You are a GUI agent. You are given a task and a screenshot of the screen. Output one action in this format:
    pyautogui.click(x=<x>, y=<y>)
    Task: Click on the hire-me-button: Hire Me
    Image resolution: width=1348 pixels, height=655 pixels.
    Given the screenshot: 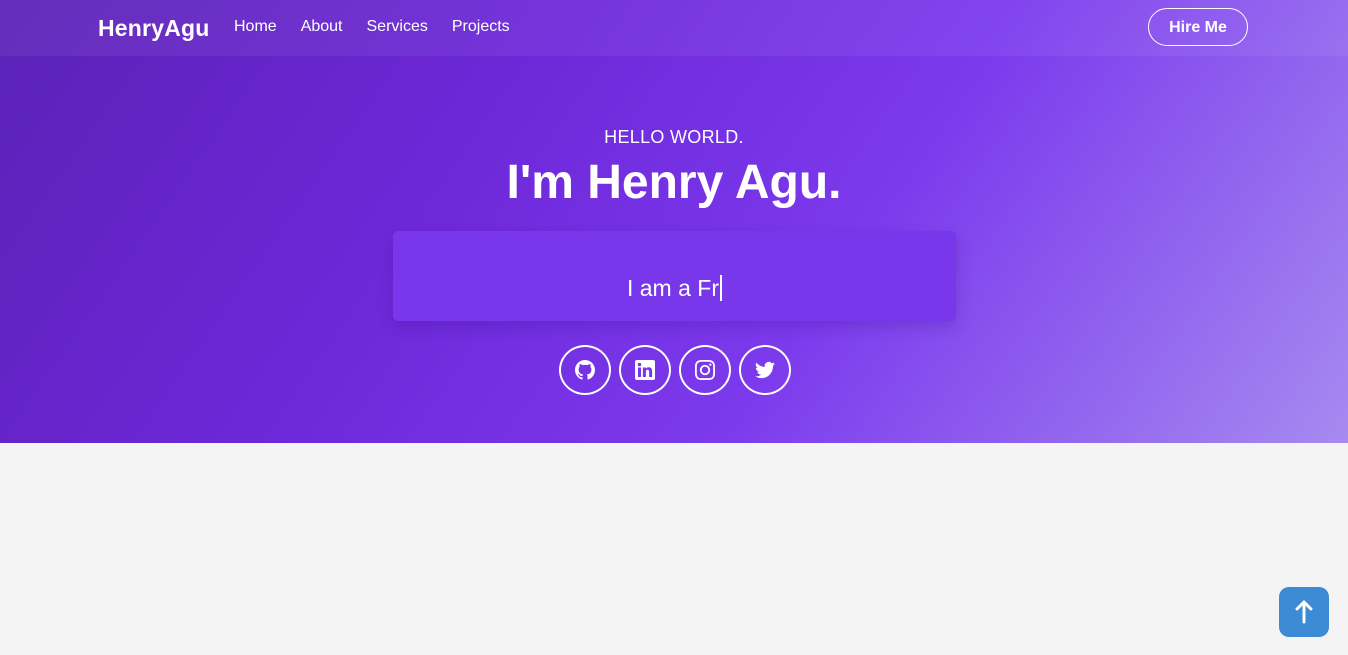 What is the action you would take?
    pyautogui.click(x=1198, y=27)
    